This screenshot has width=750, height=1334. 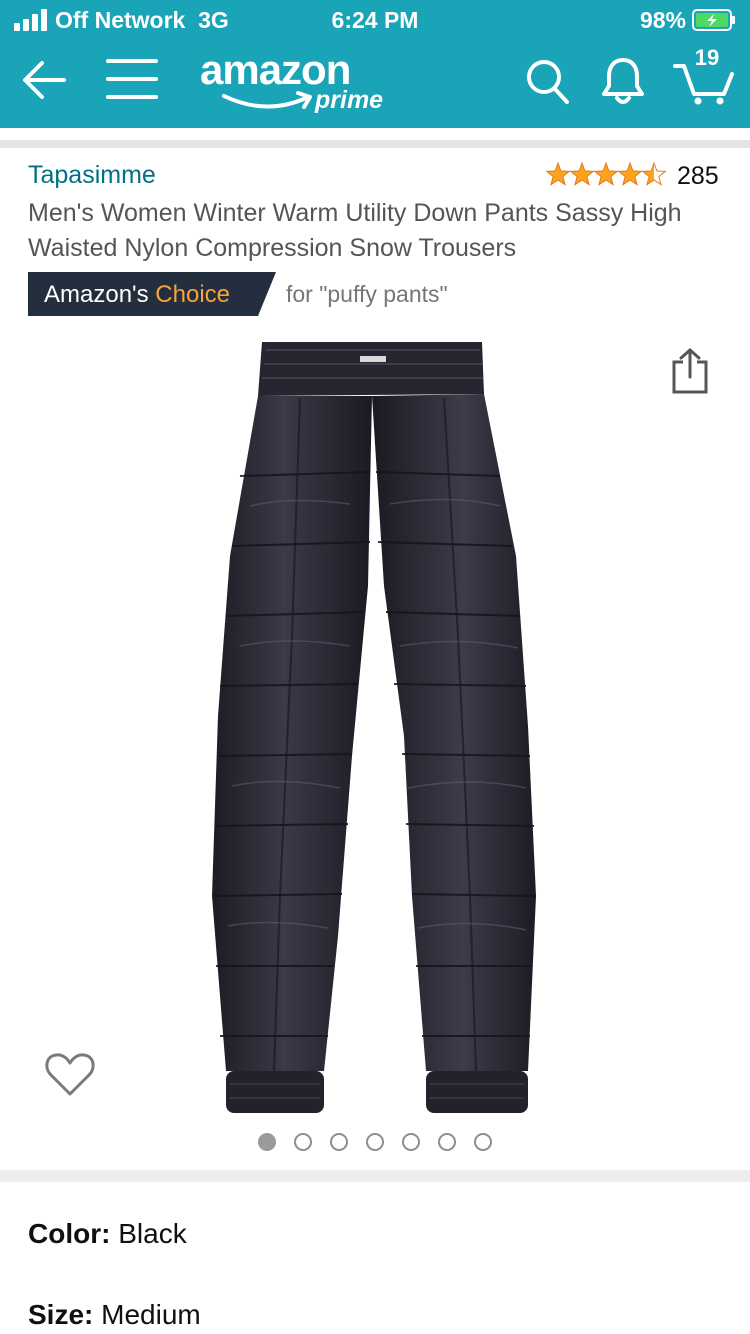 What do you see at coordinates (547, 81) in the screenshot?
I see `search-icon` at bounding box center [547, 81].